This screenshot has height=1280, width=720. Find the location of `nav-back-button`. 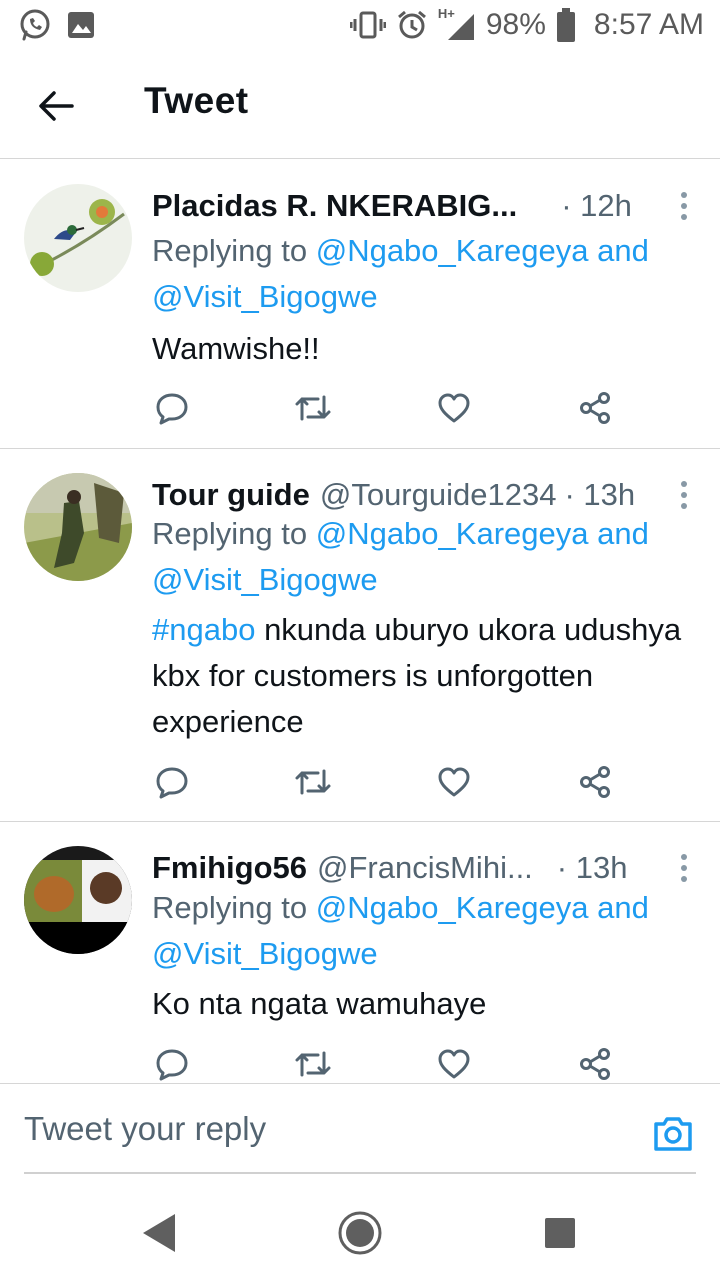

nav-back-button is located at coordinates (159, 1233).